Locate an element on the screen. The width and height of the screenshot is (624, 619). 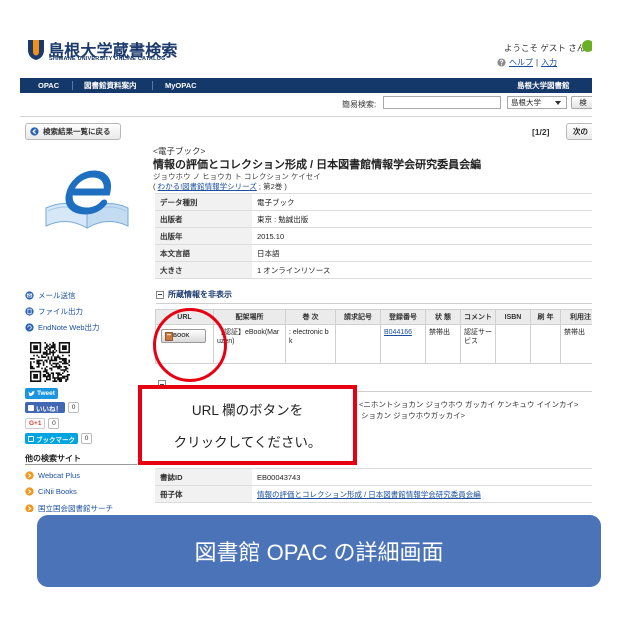
table-row: 大きさ 1 オンラインリソース is located at coordinates (373, 270).